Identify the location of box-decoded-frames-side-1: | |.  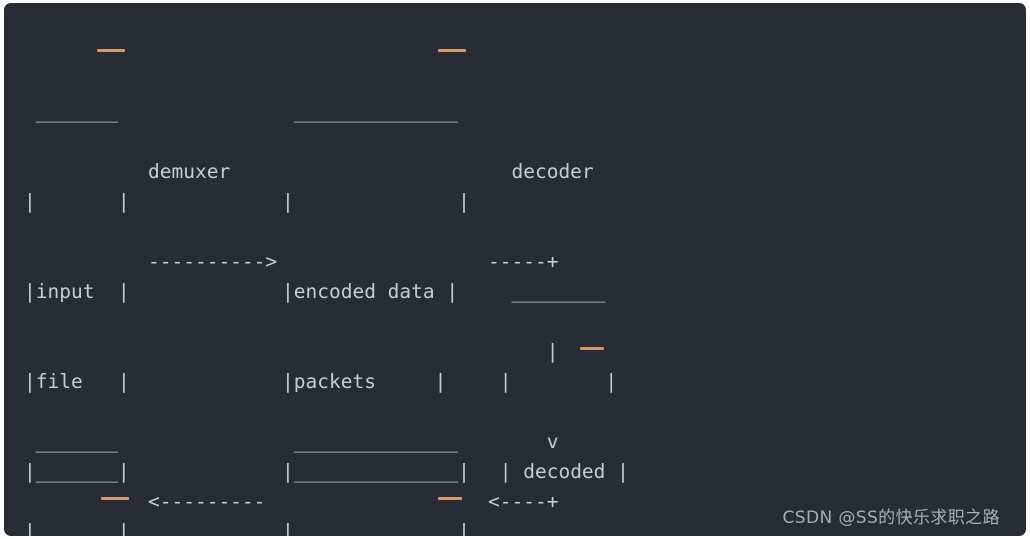
(553, 381).